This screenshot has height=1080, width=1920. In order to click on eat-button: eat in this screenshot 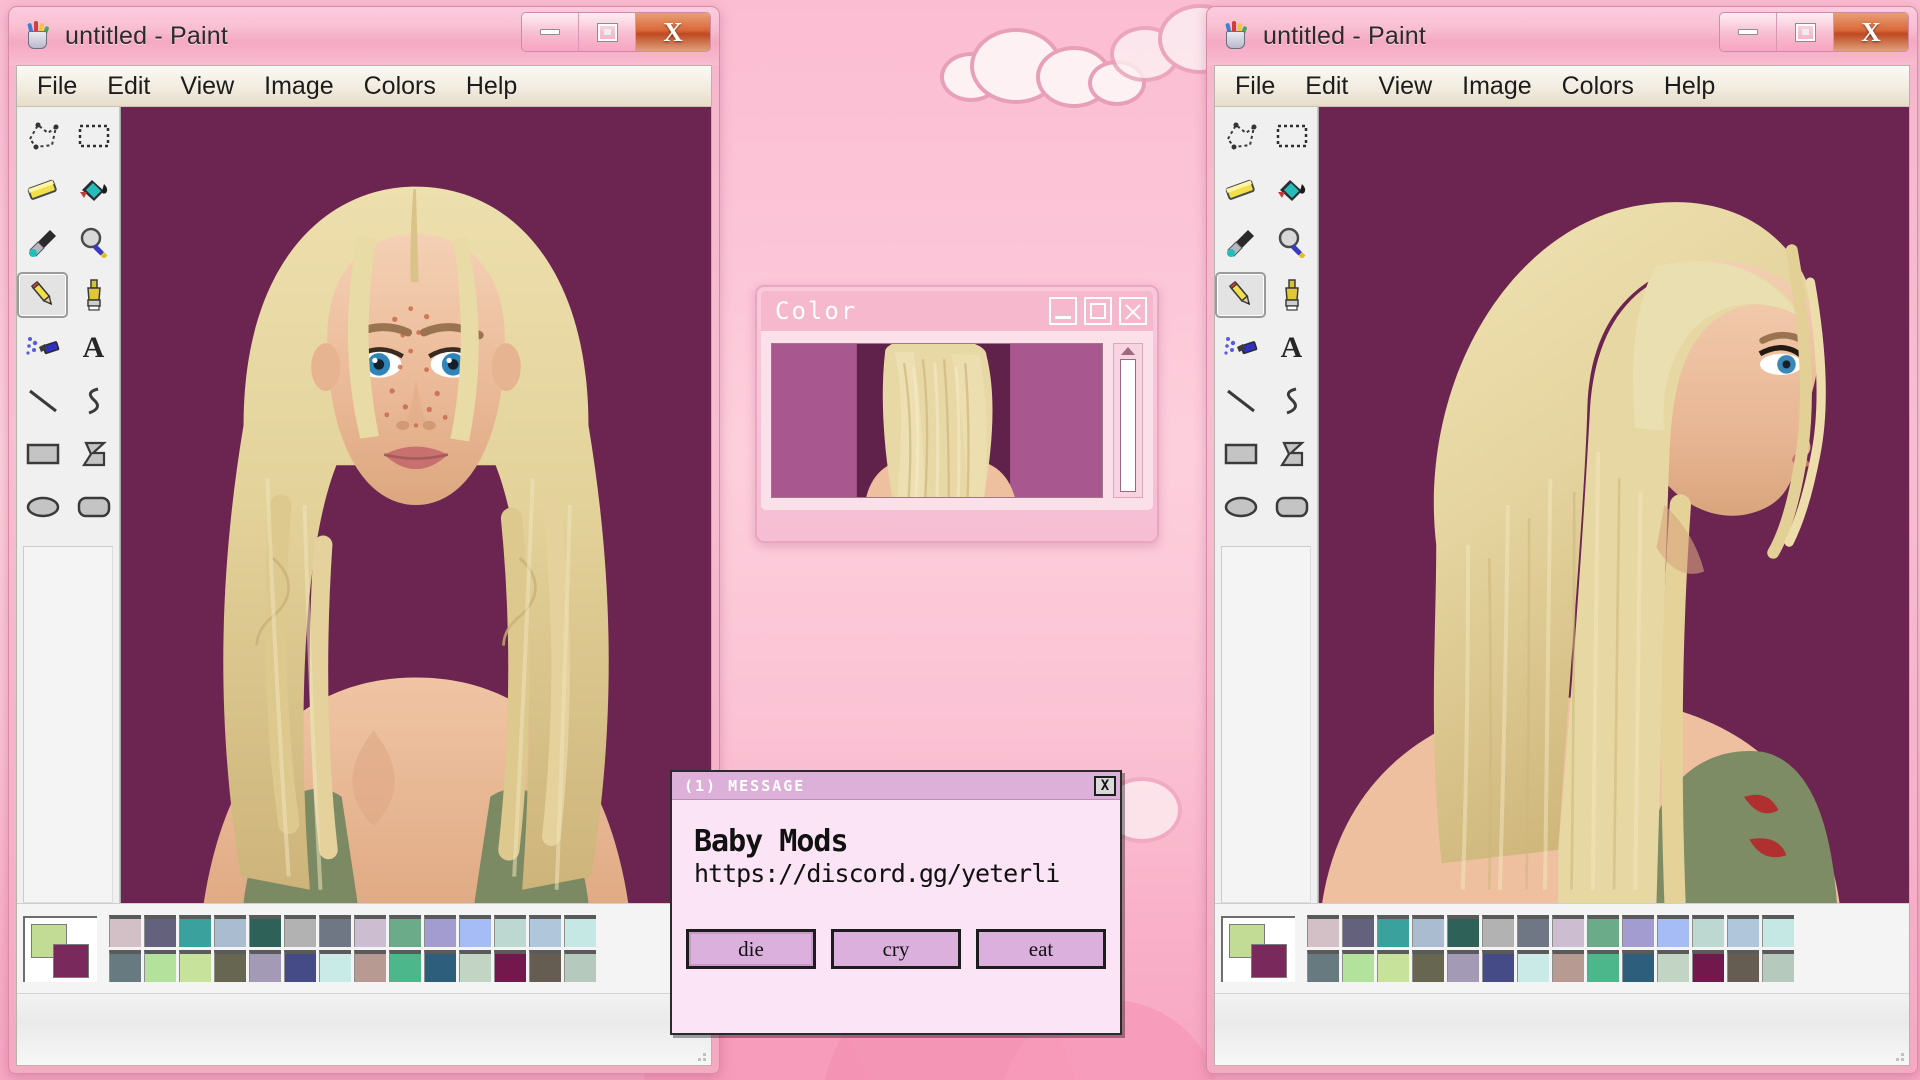, I will do `click(1041, 949)`.